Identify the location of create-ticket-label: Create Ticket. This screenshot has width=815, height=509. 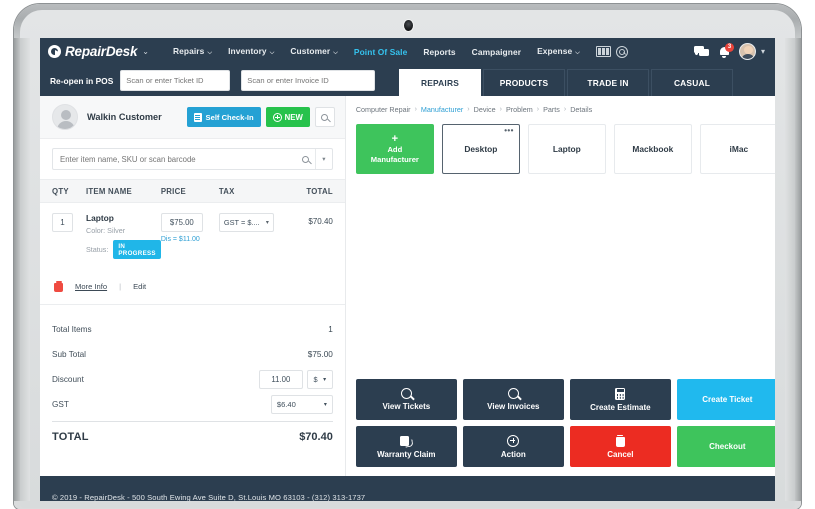
(727, 399).